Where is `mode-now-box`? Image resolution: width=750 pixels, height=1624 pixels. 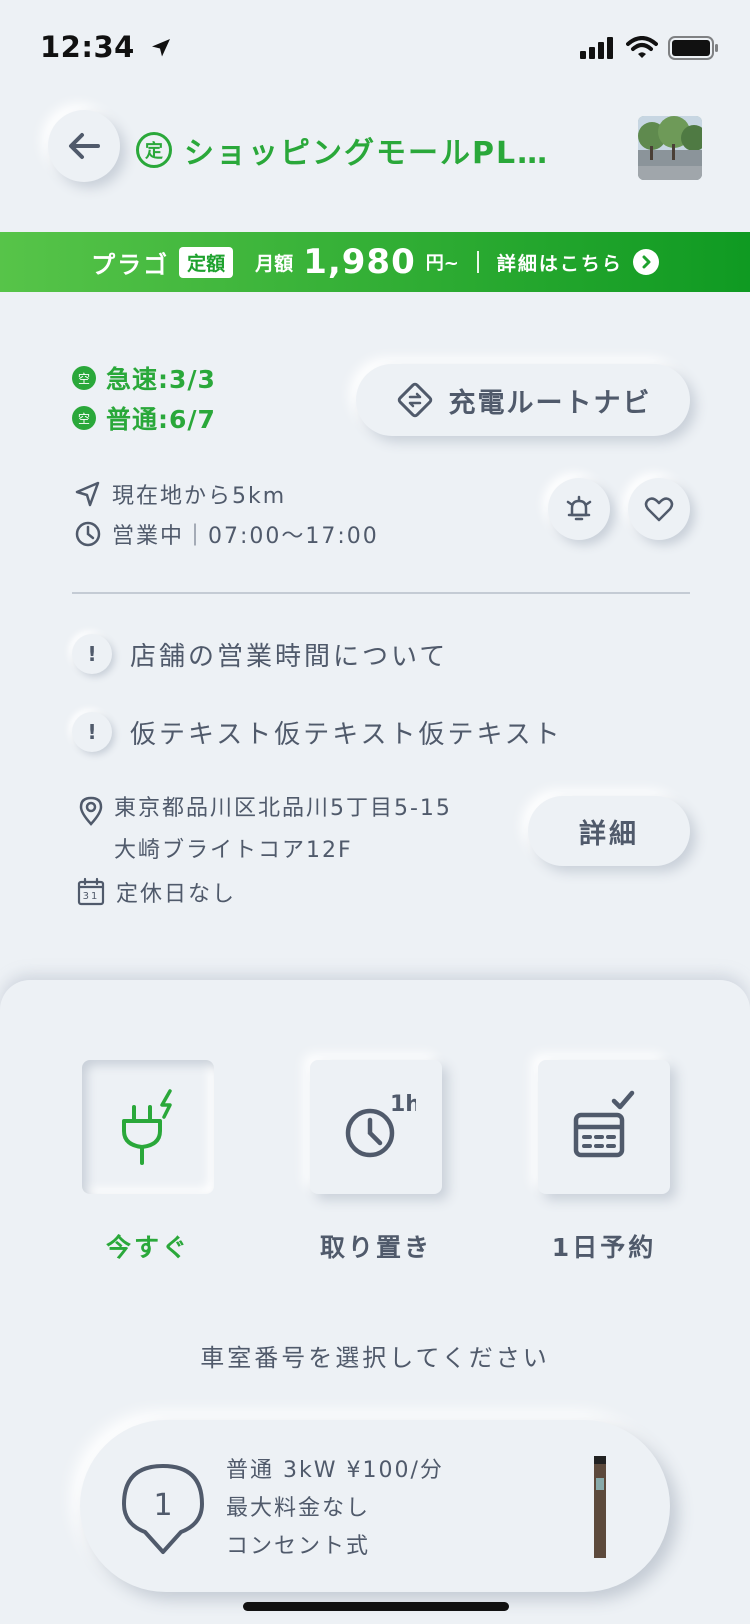
mode-now-box is located at coordinates (148, 1127).